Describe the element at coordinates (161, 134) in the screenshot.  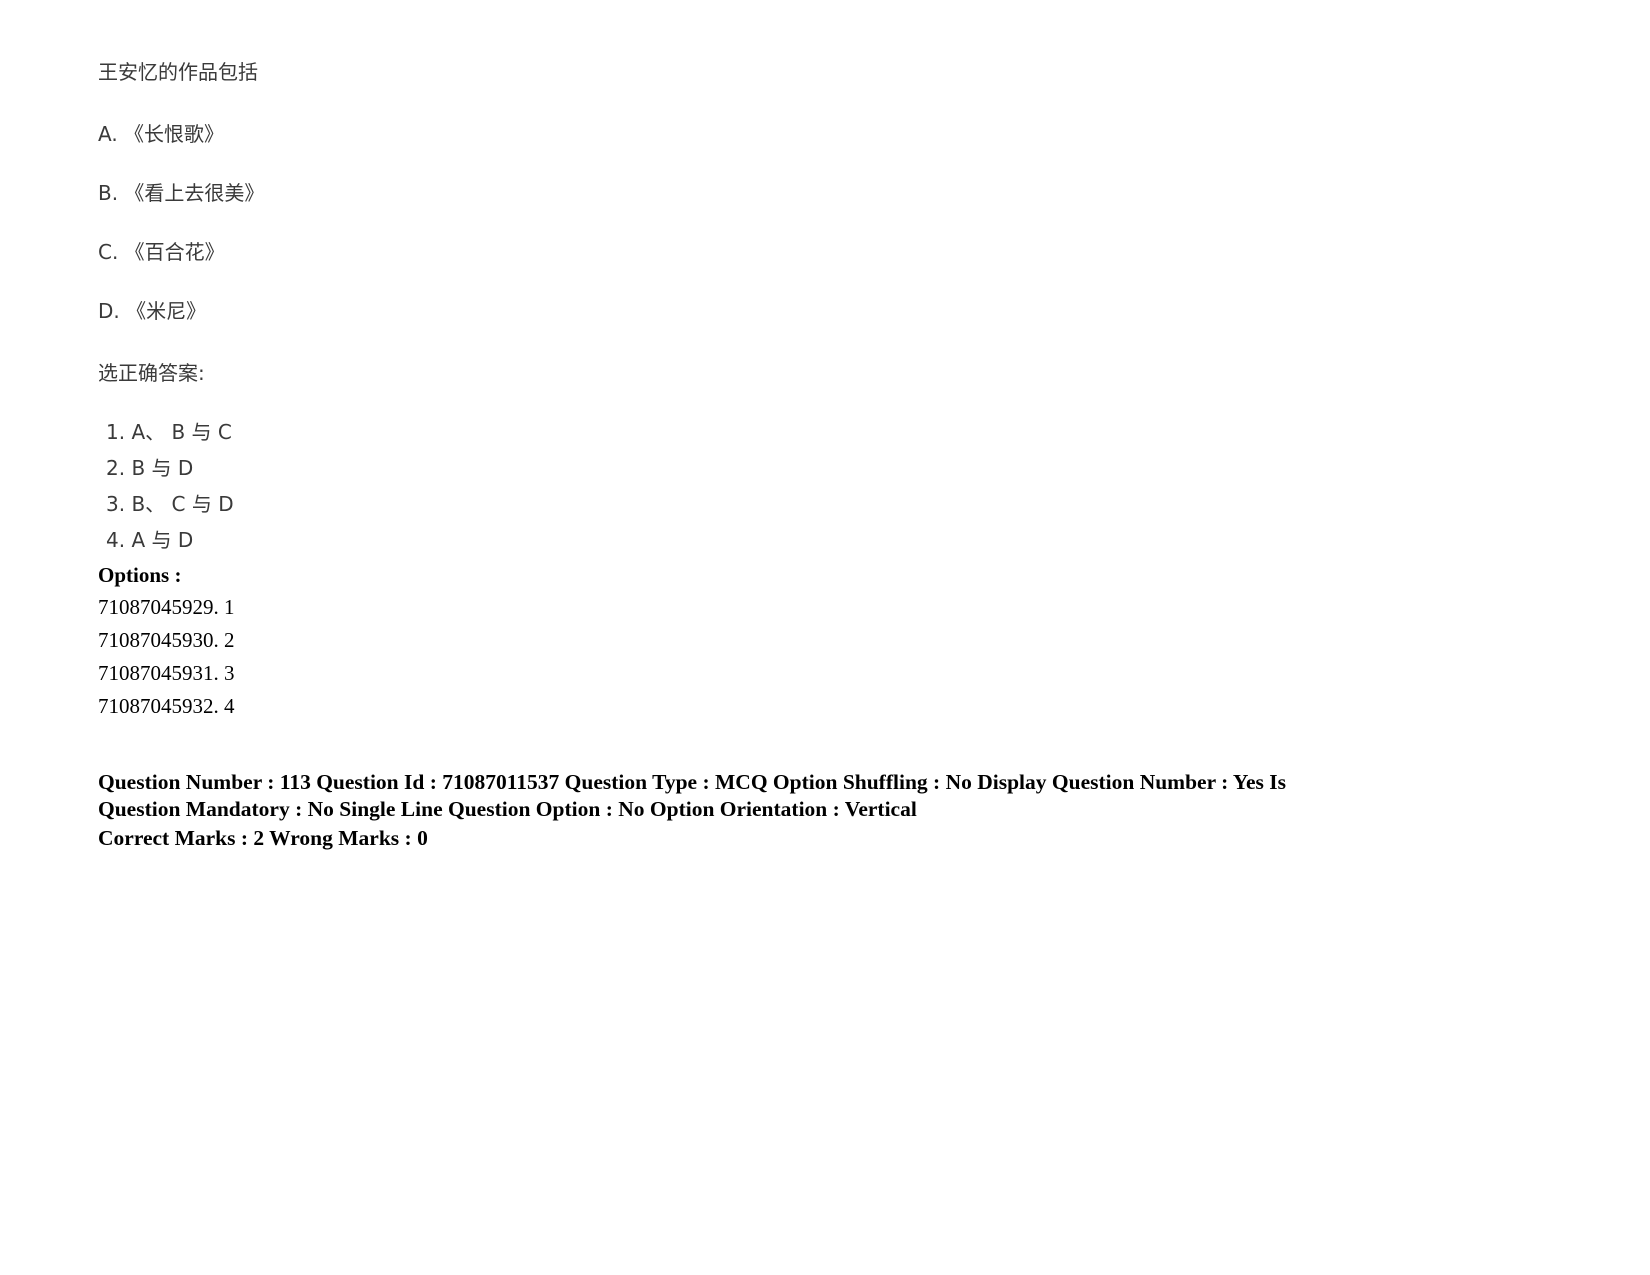
I see `choice-item-a: A. 《长恨歌》` at that location.